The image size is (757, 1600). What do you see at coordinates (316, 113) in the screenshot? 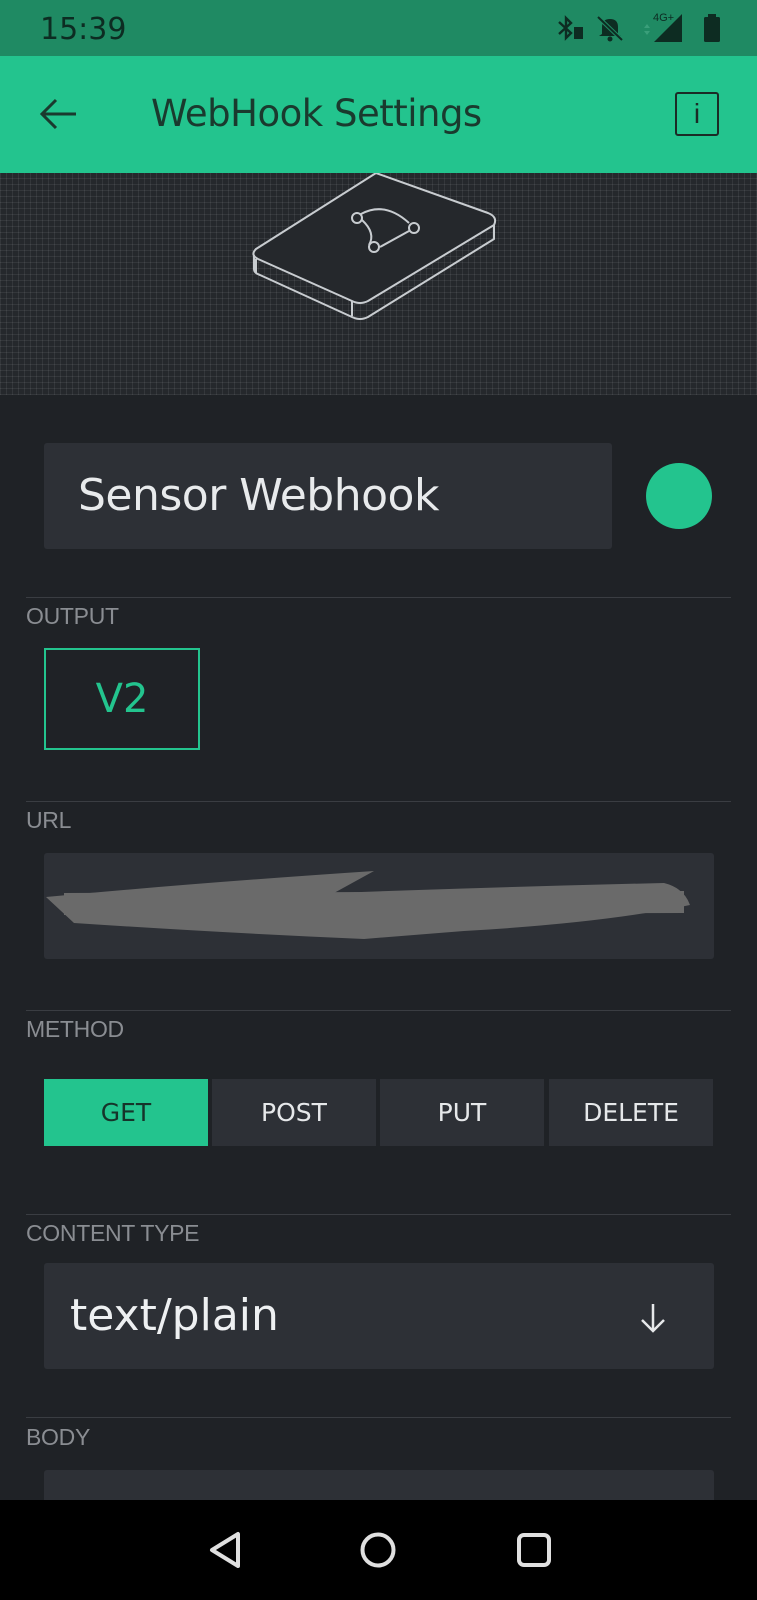
I see `page-title: WebHook Settings` at bounding box center [316, 113].